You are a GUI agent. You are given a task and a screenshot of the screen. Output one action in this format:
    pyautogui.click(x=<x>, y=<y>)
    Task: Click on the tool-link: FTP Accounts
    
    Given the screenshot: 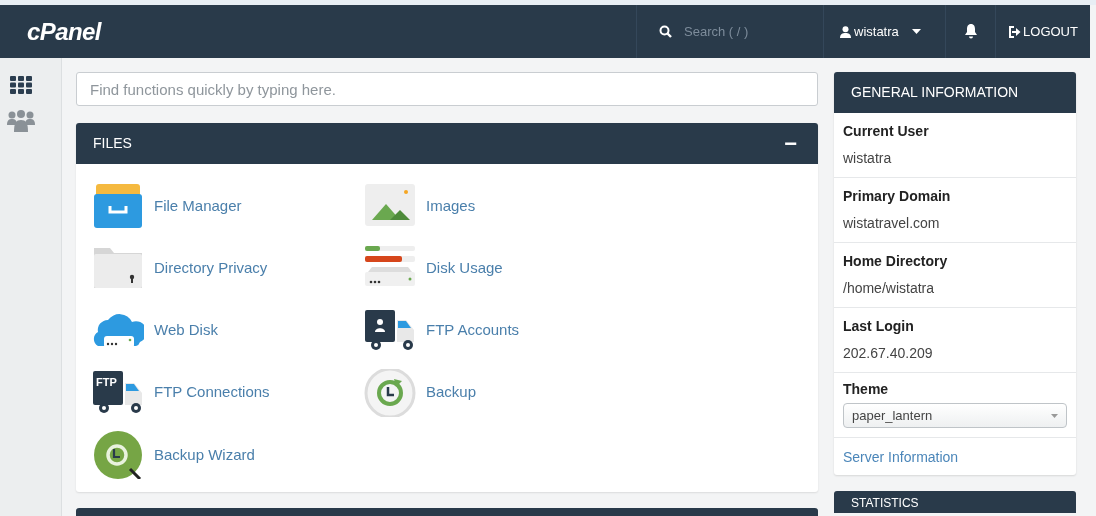 What is the action you would take?
    pyautogui.click(x=500, y=330)
    